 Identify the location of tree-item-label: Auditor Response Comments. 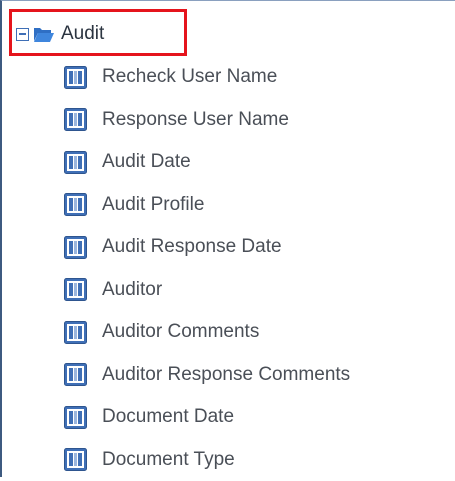
(226, 375).